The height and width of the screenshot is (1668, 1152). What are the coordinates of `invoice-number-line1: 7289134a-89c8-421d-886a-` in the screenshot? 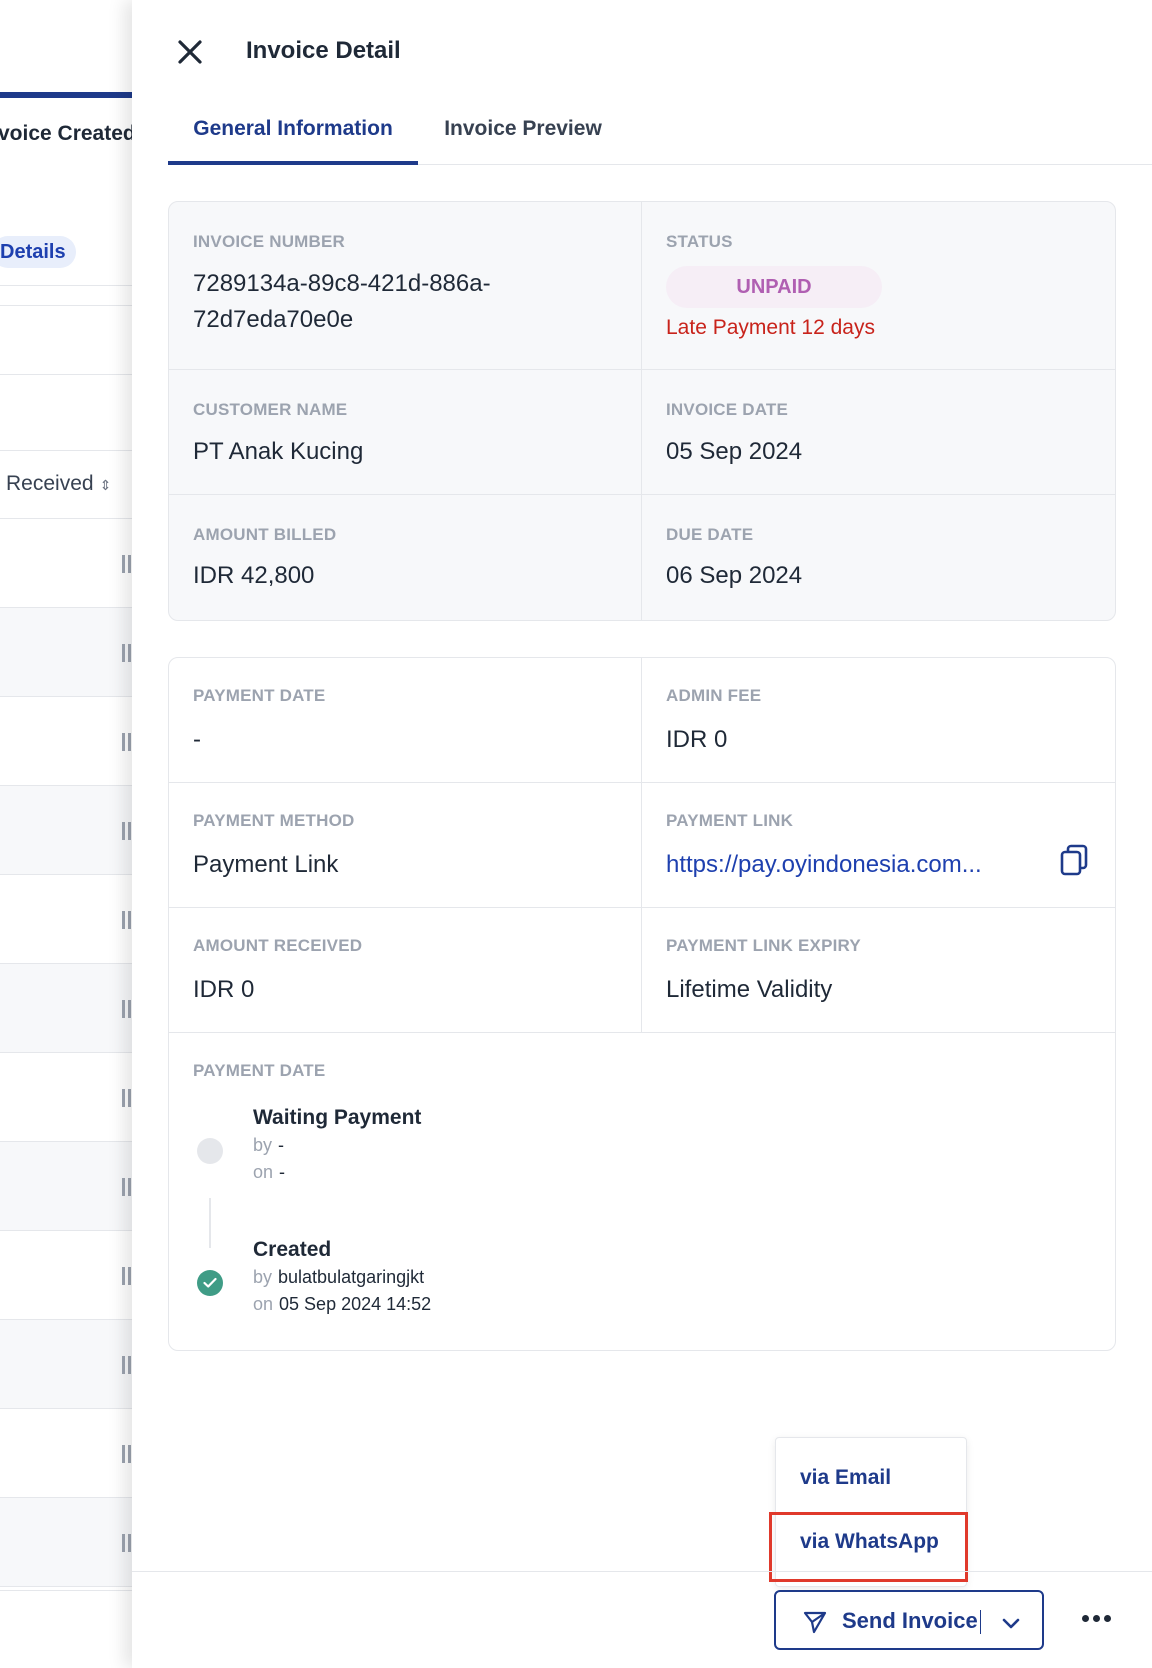 It's located at (342, 283).